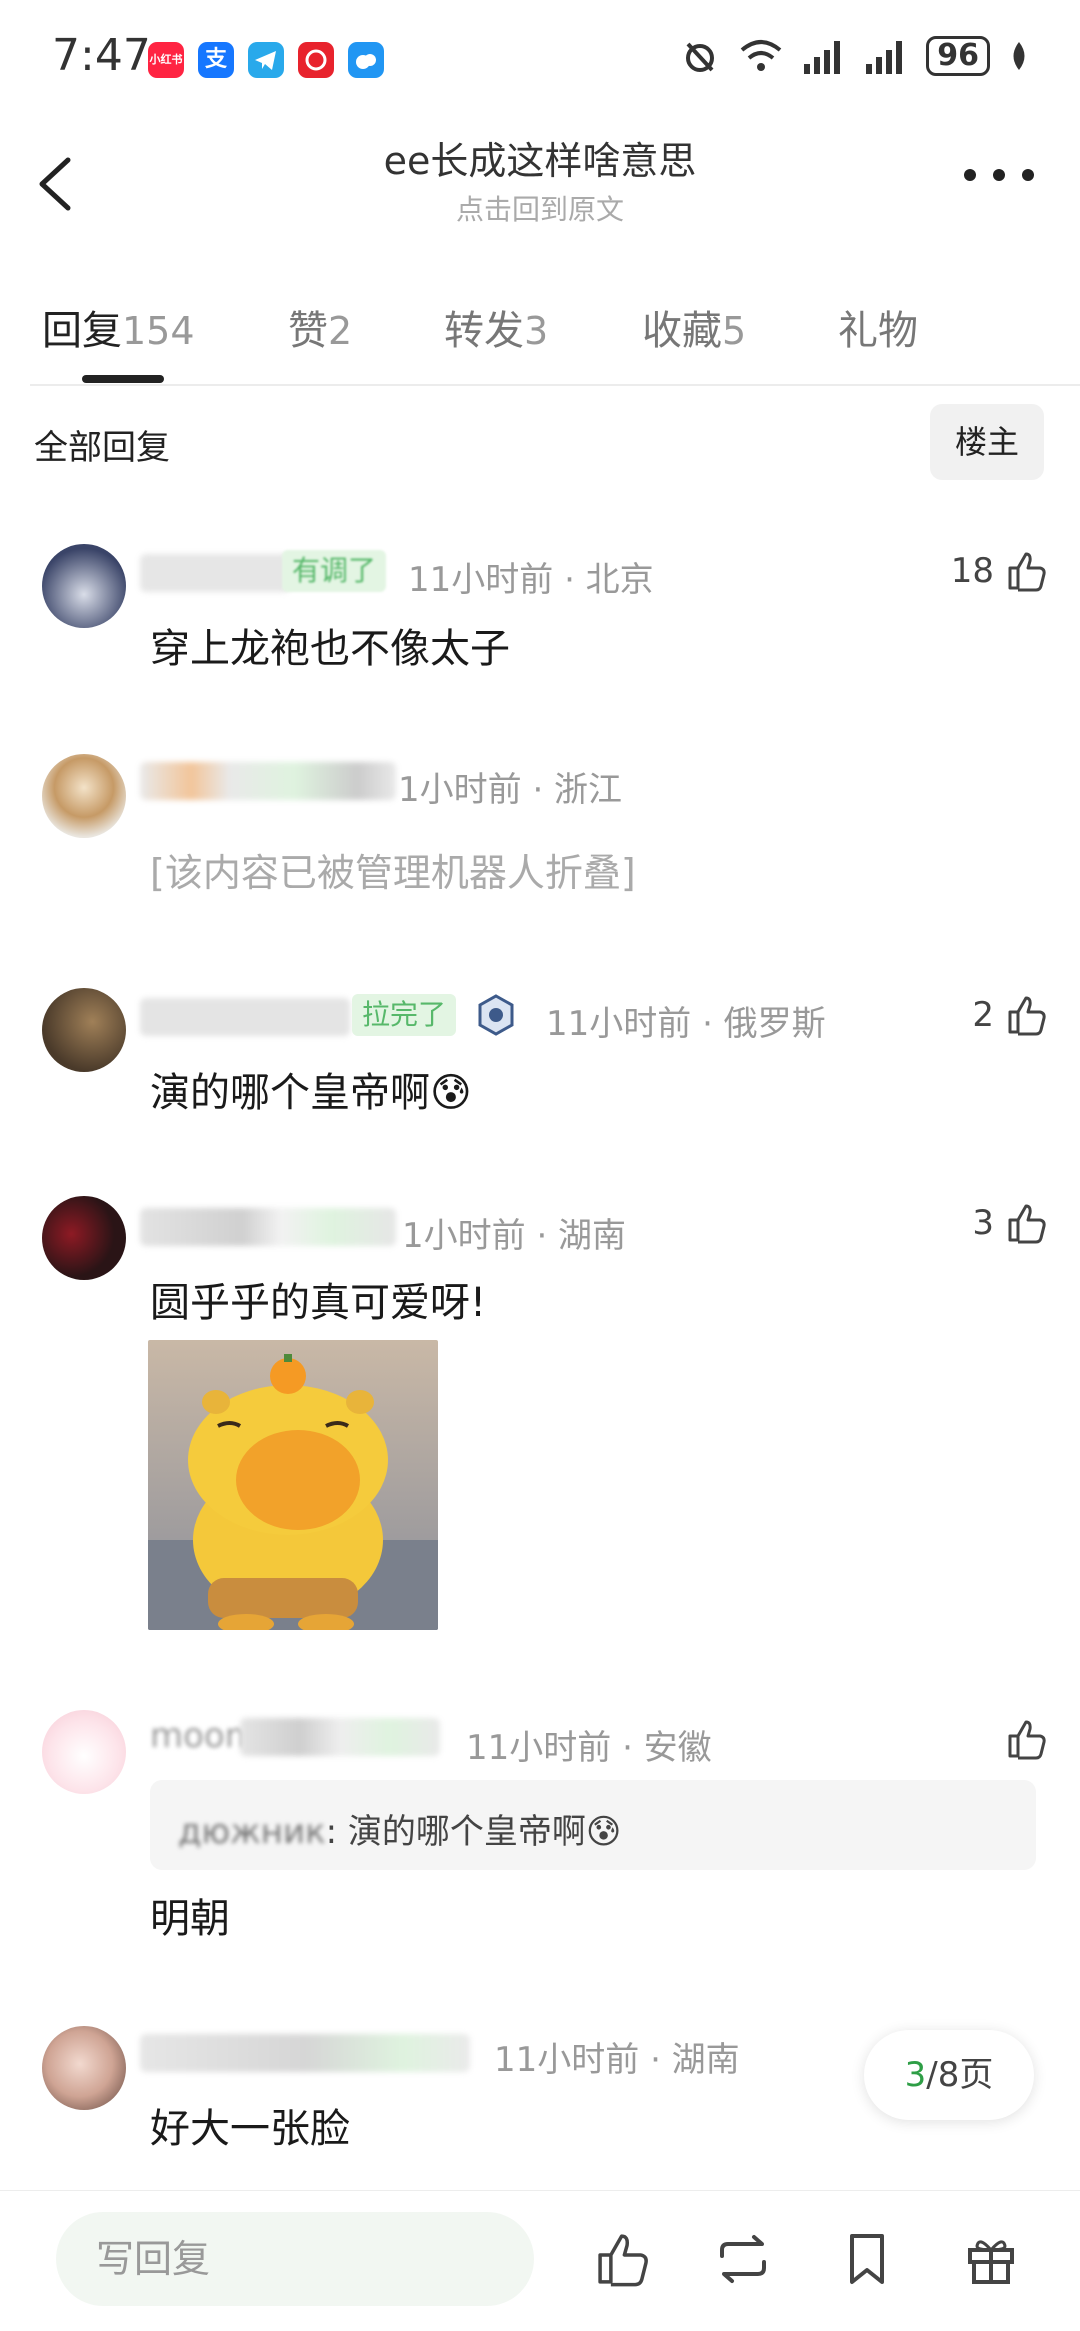 The width and height of the screenshot is (1080, 2331). I want to click on like-button: 3, so click(1011, 1223).